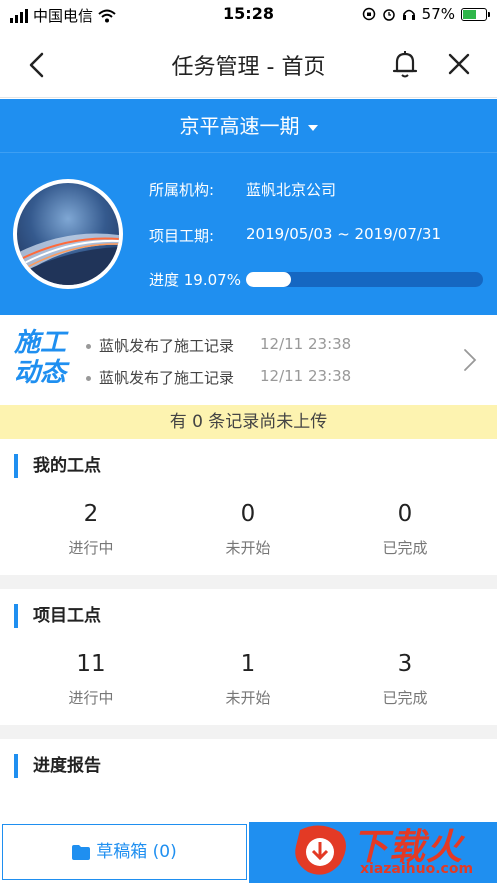  What do you see at coordinates (470, 360) in the screenshot?
I see `chevron-right-icon` at bounding box center [470, 360].